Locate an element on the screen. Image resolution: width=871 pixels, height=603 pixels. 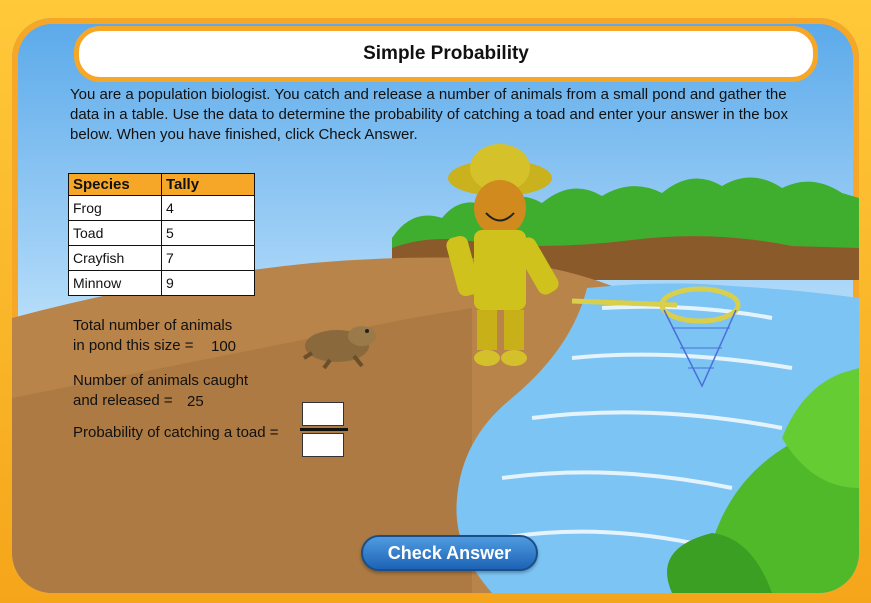
numerator-input is located at coordinates (323, 414).